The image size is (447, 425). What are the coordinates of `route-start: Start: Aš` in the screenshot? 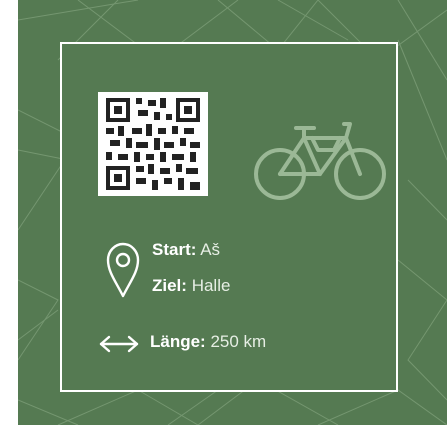 It's located at (186, 250).